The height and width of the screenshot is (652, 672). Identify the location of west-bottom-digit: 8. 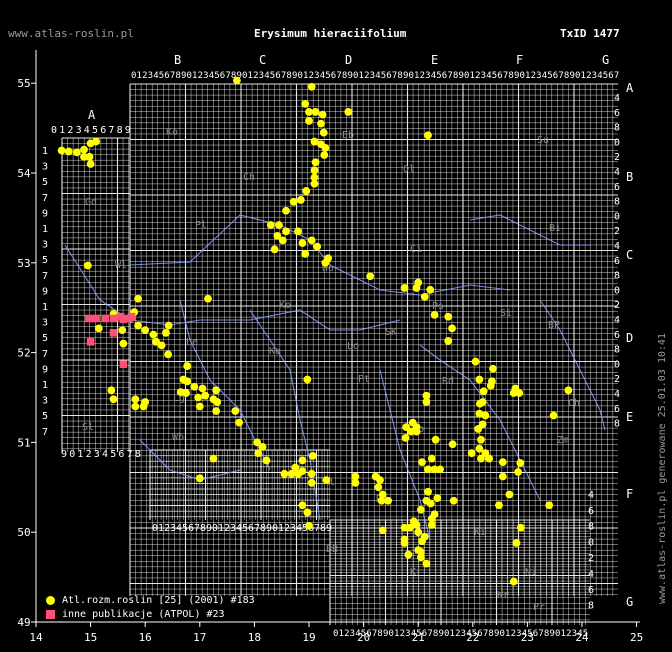
(138, 454).